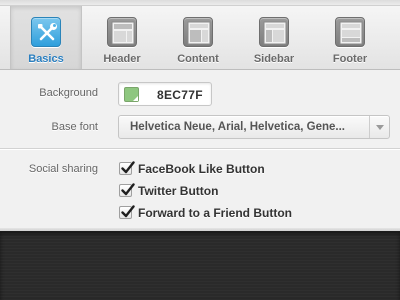 The image size is (400, 300). I want to click on tab-label: Basics, so click(46, 59).